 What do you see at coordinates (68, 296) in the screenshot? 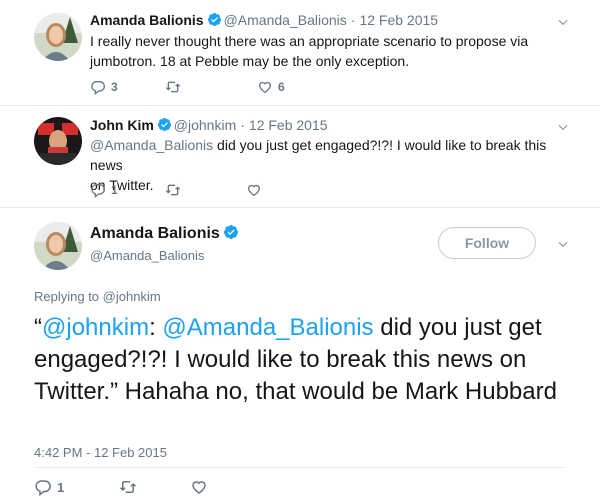
I see `replying-to-label: Replying to` at bounding box center [68, 296].